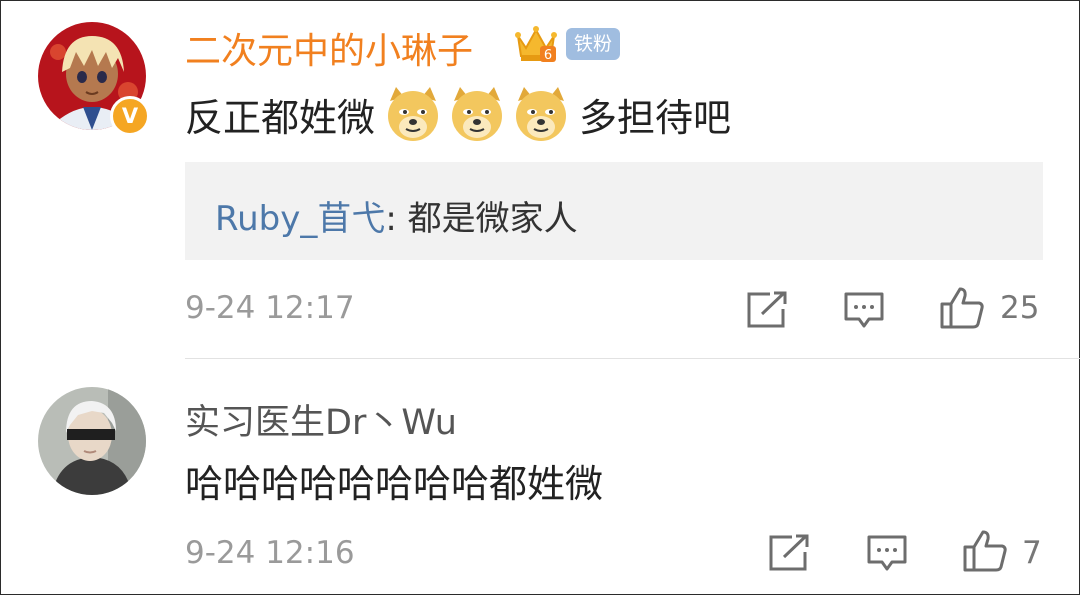 This screenshot has height=595, width=1080. I want to click on username: 二次元中的小琳子, so click(329, 48).